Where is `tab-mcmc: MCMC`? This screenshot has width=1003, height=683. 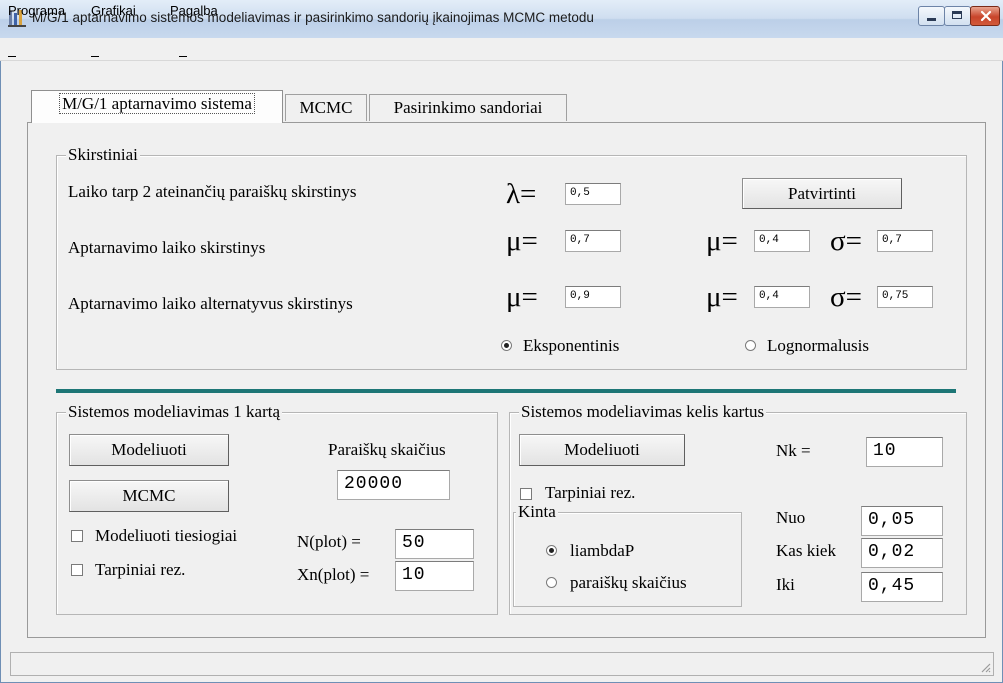
tab-mcmc: MCMC is located at coordinates (326, 107).